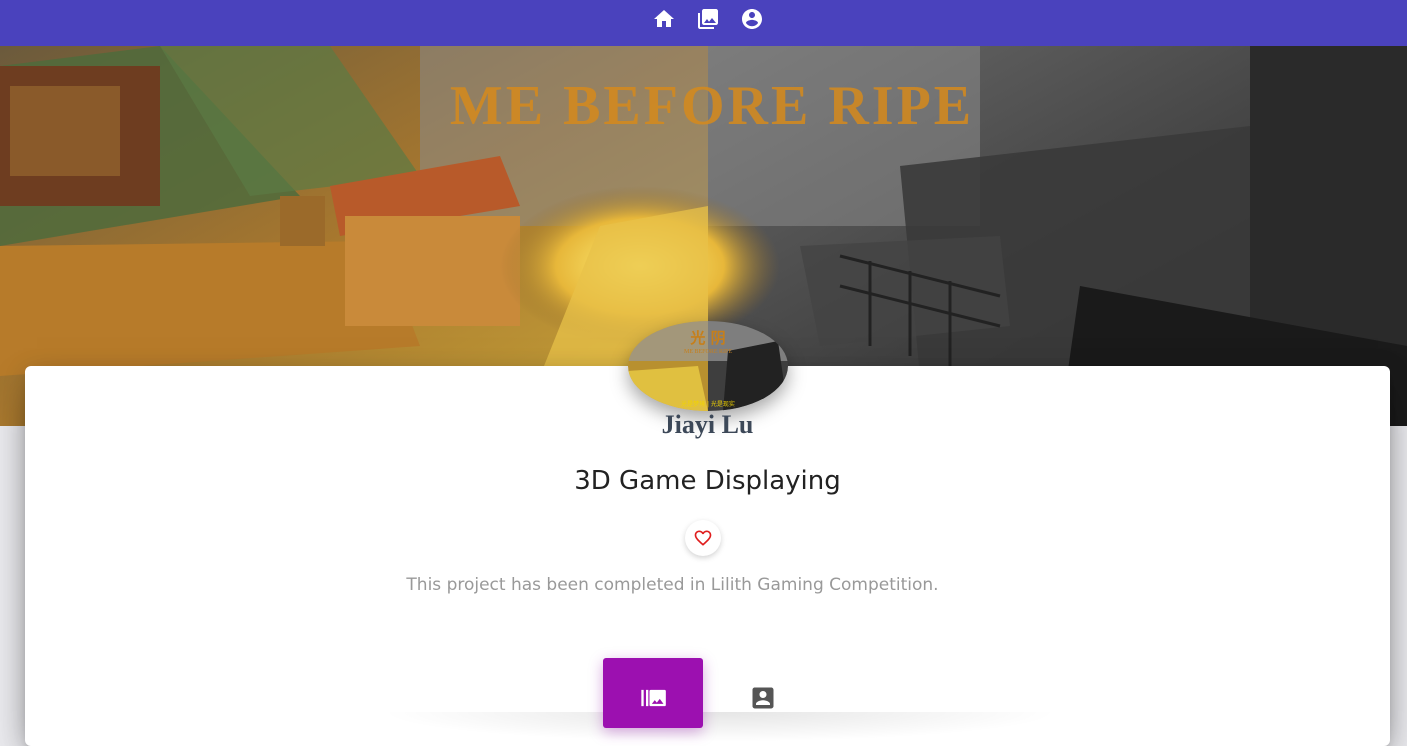 The image size is (1407, 746). I want to click on contact-card-icon, so click(763, 698).